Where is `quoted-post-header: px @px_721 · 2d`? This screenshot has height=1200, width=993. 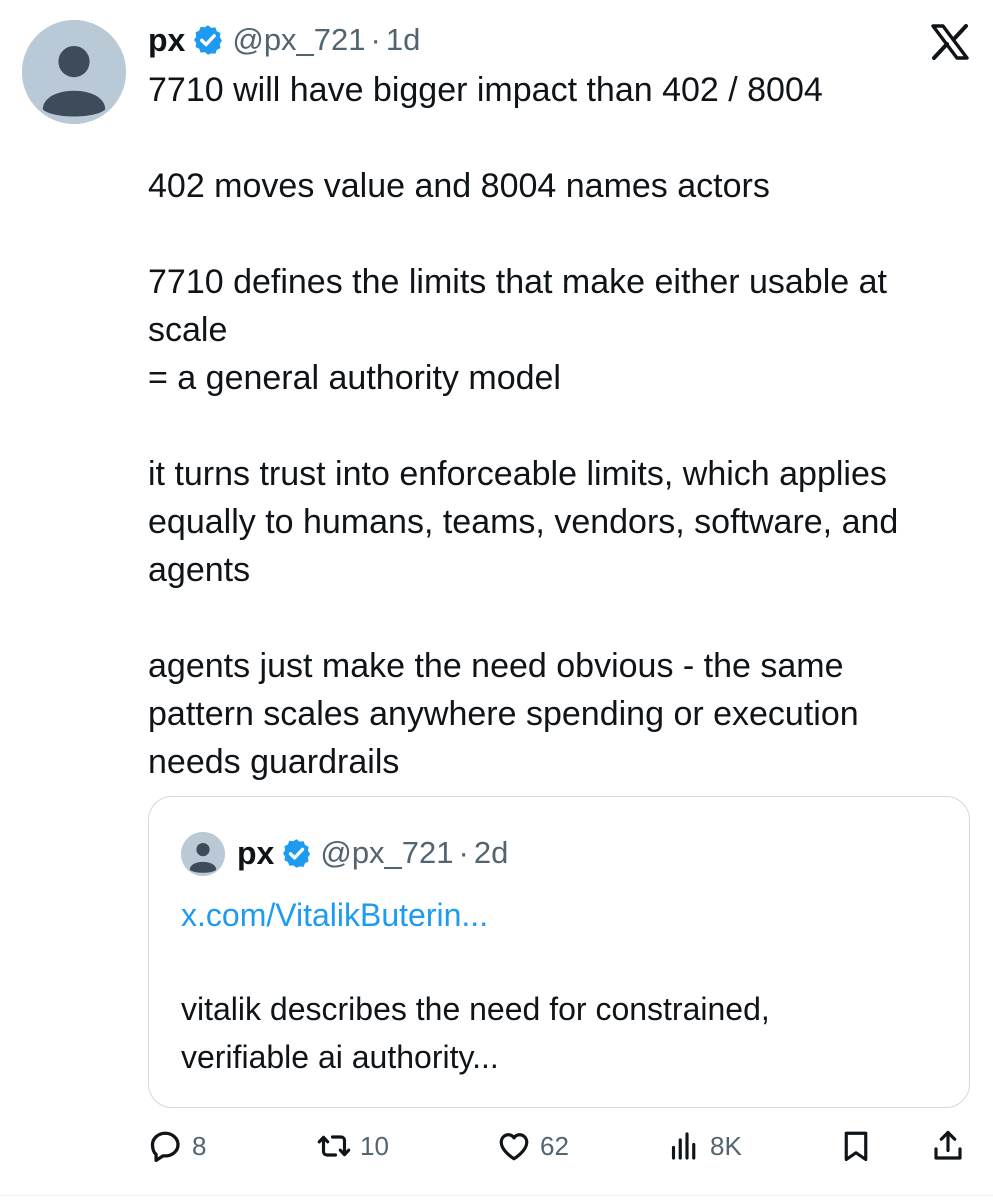 quoted-post-header: px @px_721 · 2d is located at coordinates (372, 853).